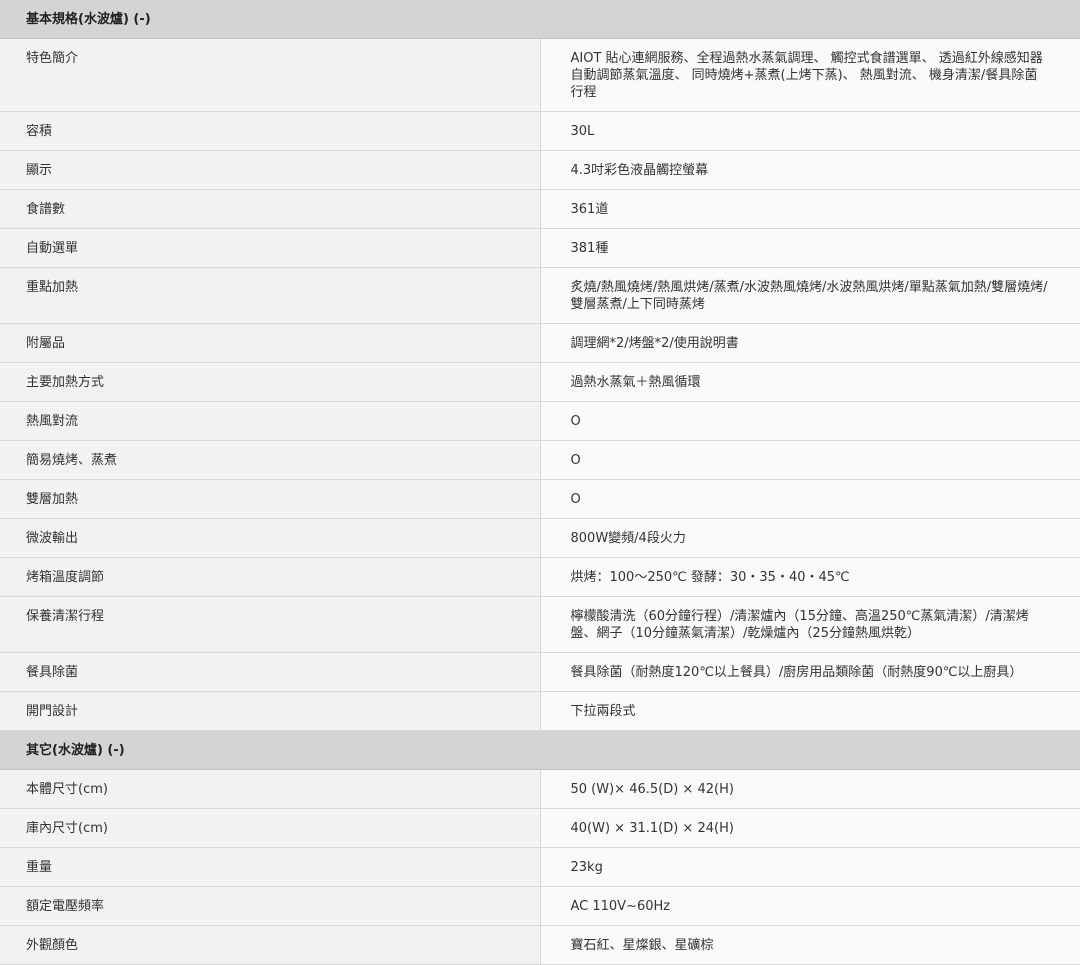 The image size is (1080, 965). I want to click on spec-row: 烤箱溫度調節 烘烤：100～250℃ 發酵：30・35・40・45℃, so click(540, 577).